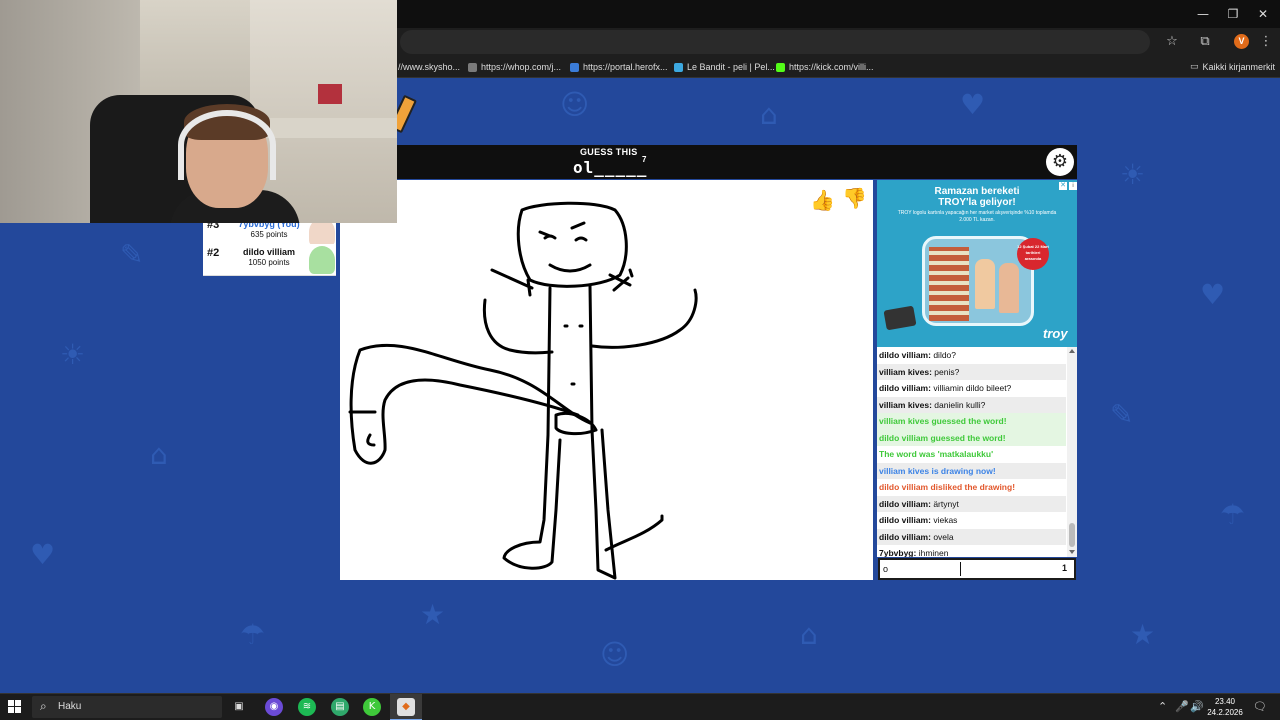  Describe the element at coordinates (822, 200) in the screenshot. I see `thumbs-up-icon: 👍` at that location.